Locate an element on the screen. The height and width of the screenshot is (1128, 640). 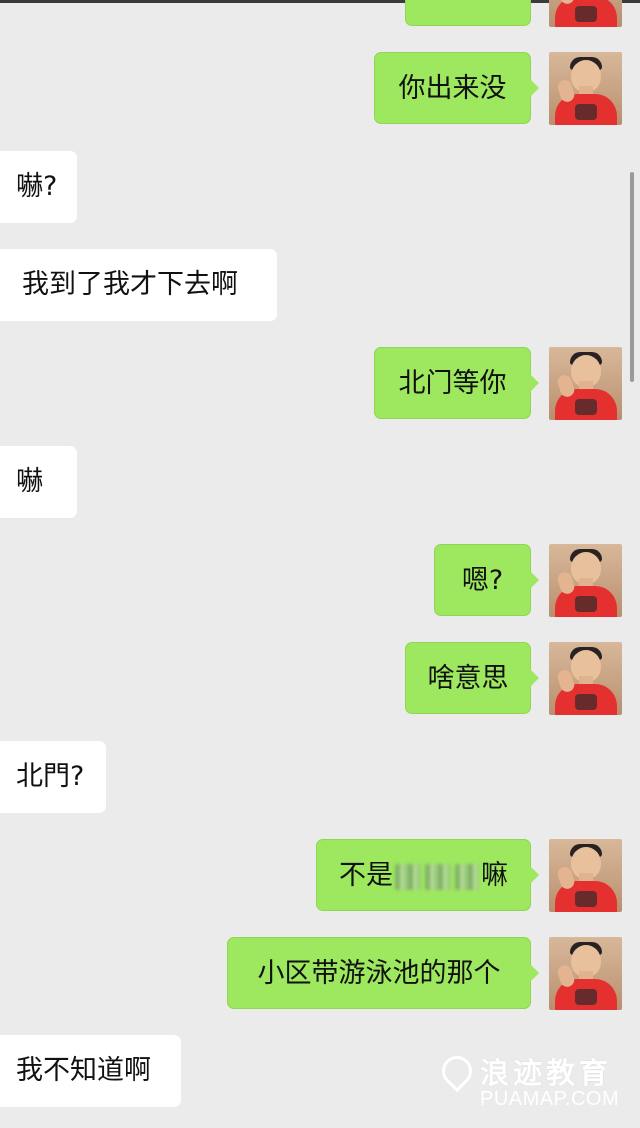
message-bubble-received: 嚇? is located at coordinates (38, 187).